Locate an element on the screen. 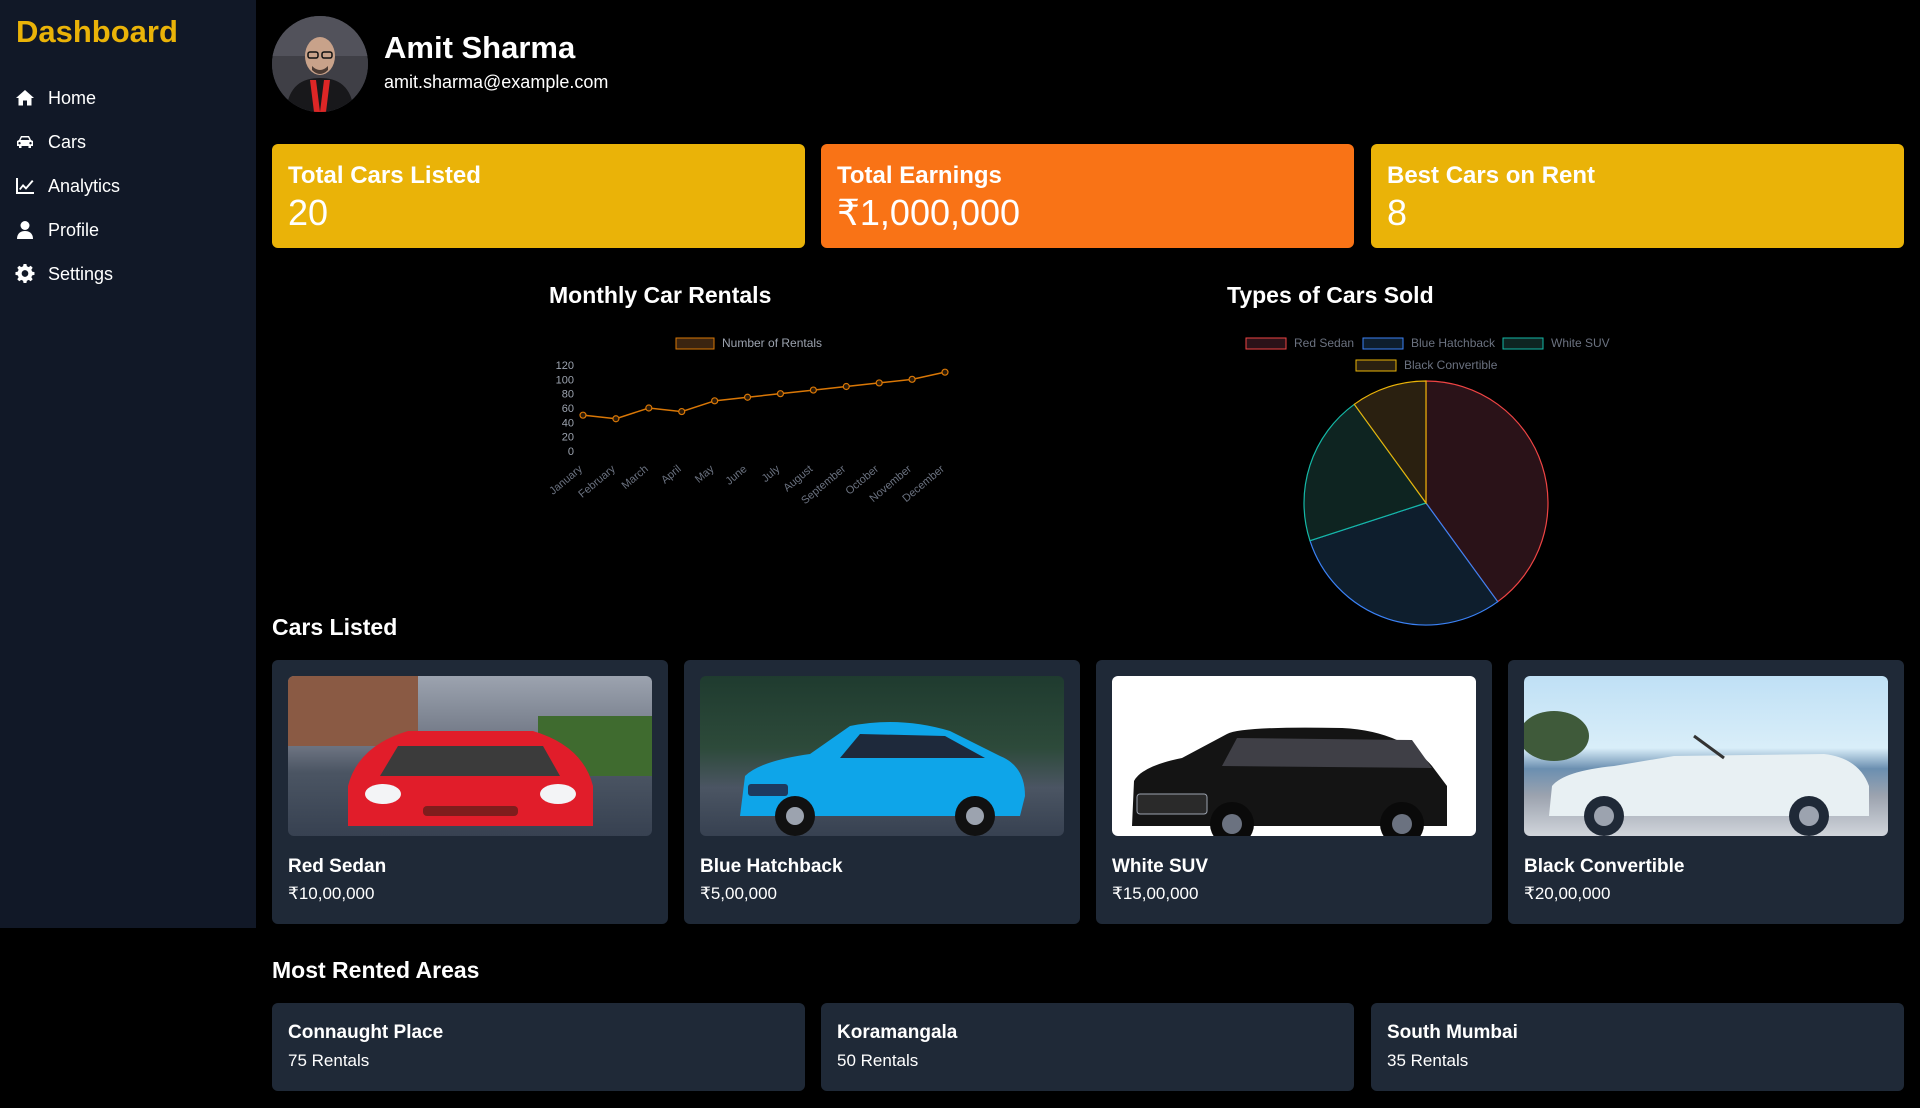  sidebar-item-cars: Cars is located at coordinates (128, 142).